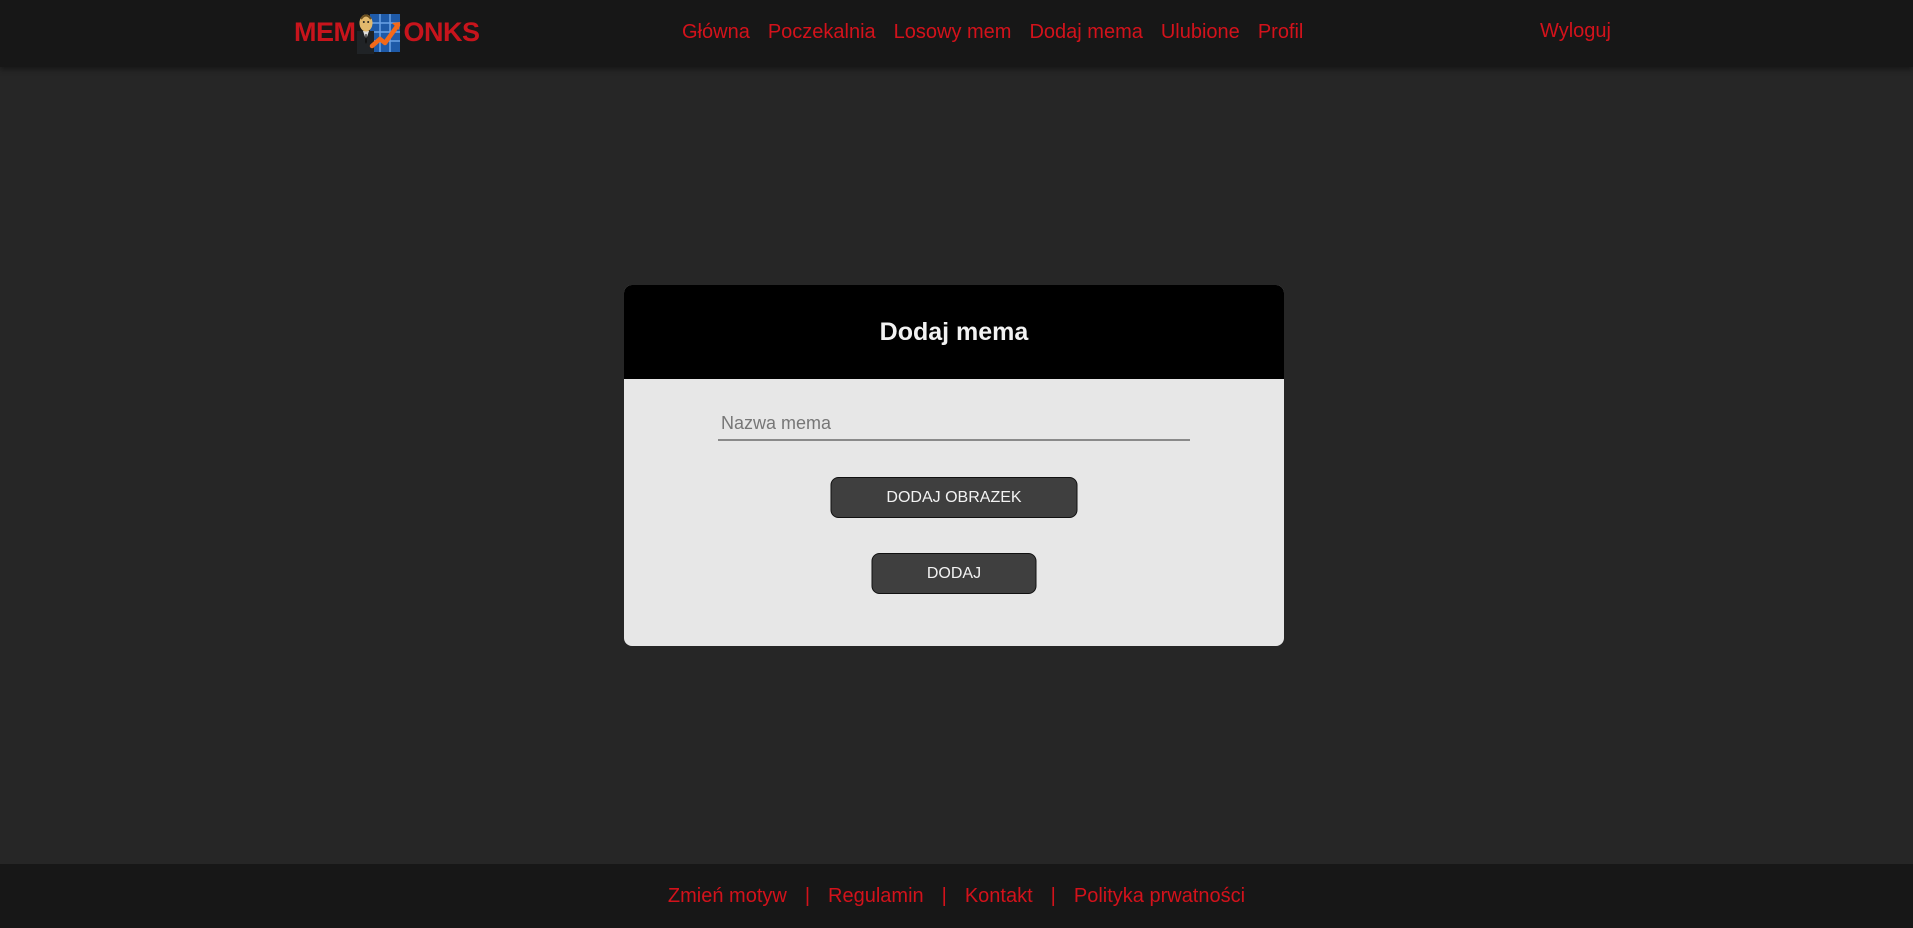  I want to click on card-body: DODAJ OBRAZEK DODAJ, so click(954, 512).